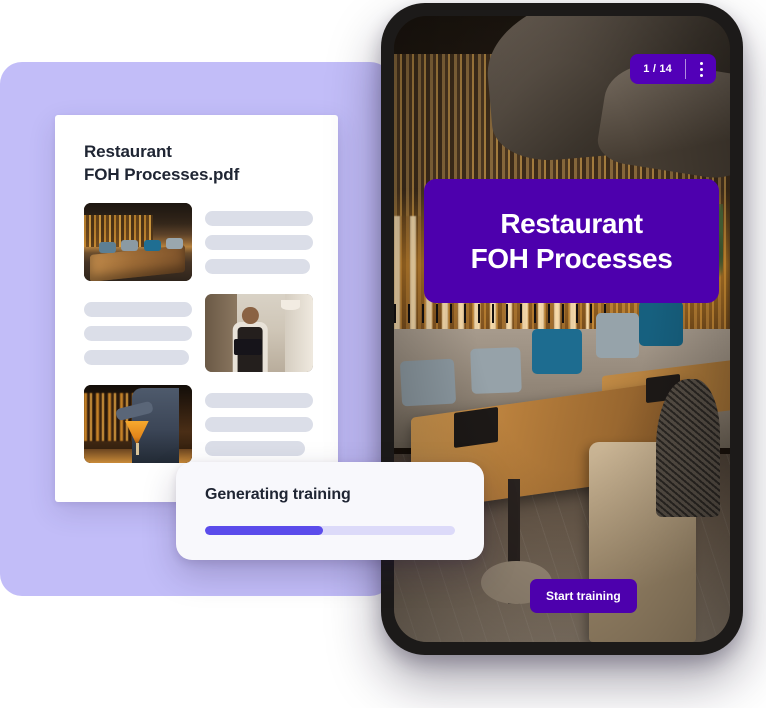 This screenshot has height=708, width=766. What do you see at coordinates (138, 424) in the screenshot?
I see `bartender-pouring-cocktail-photo` at bounding box center [138, 424].